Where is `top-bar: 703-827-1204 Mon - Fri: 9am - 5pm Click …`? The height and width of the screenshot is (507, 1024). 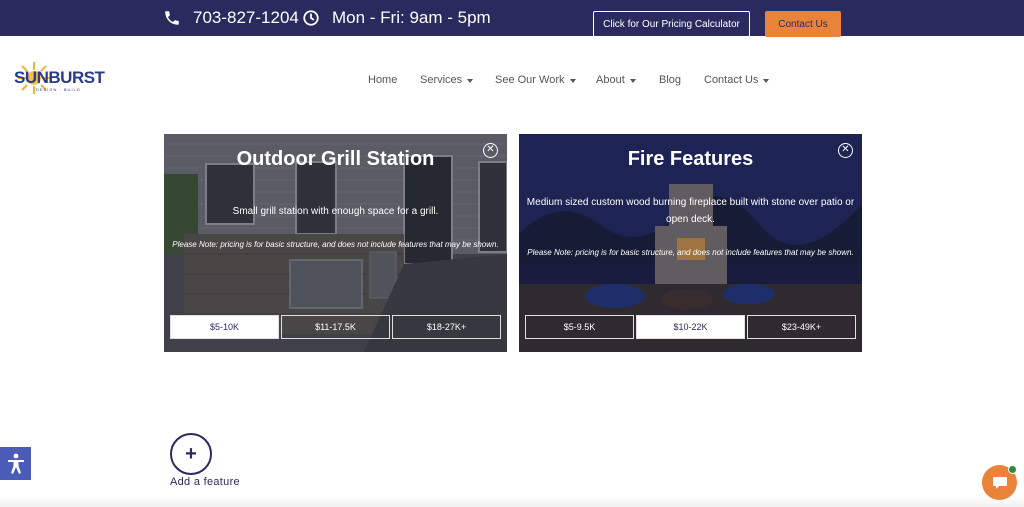
top-bar: 703-827-1204 Mon - Fri: 9am - 5pm Click … is located at coordinates (512, 18).